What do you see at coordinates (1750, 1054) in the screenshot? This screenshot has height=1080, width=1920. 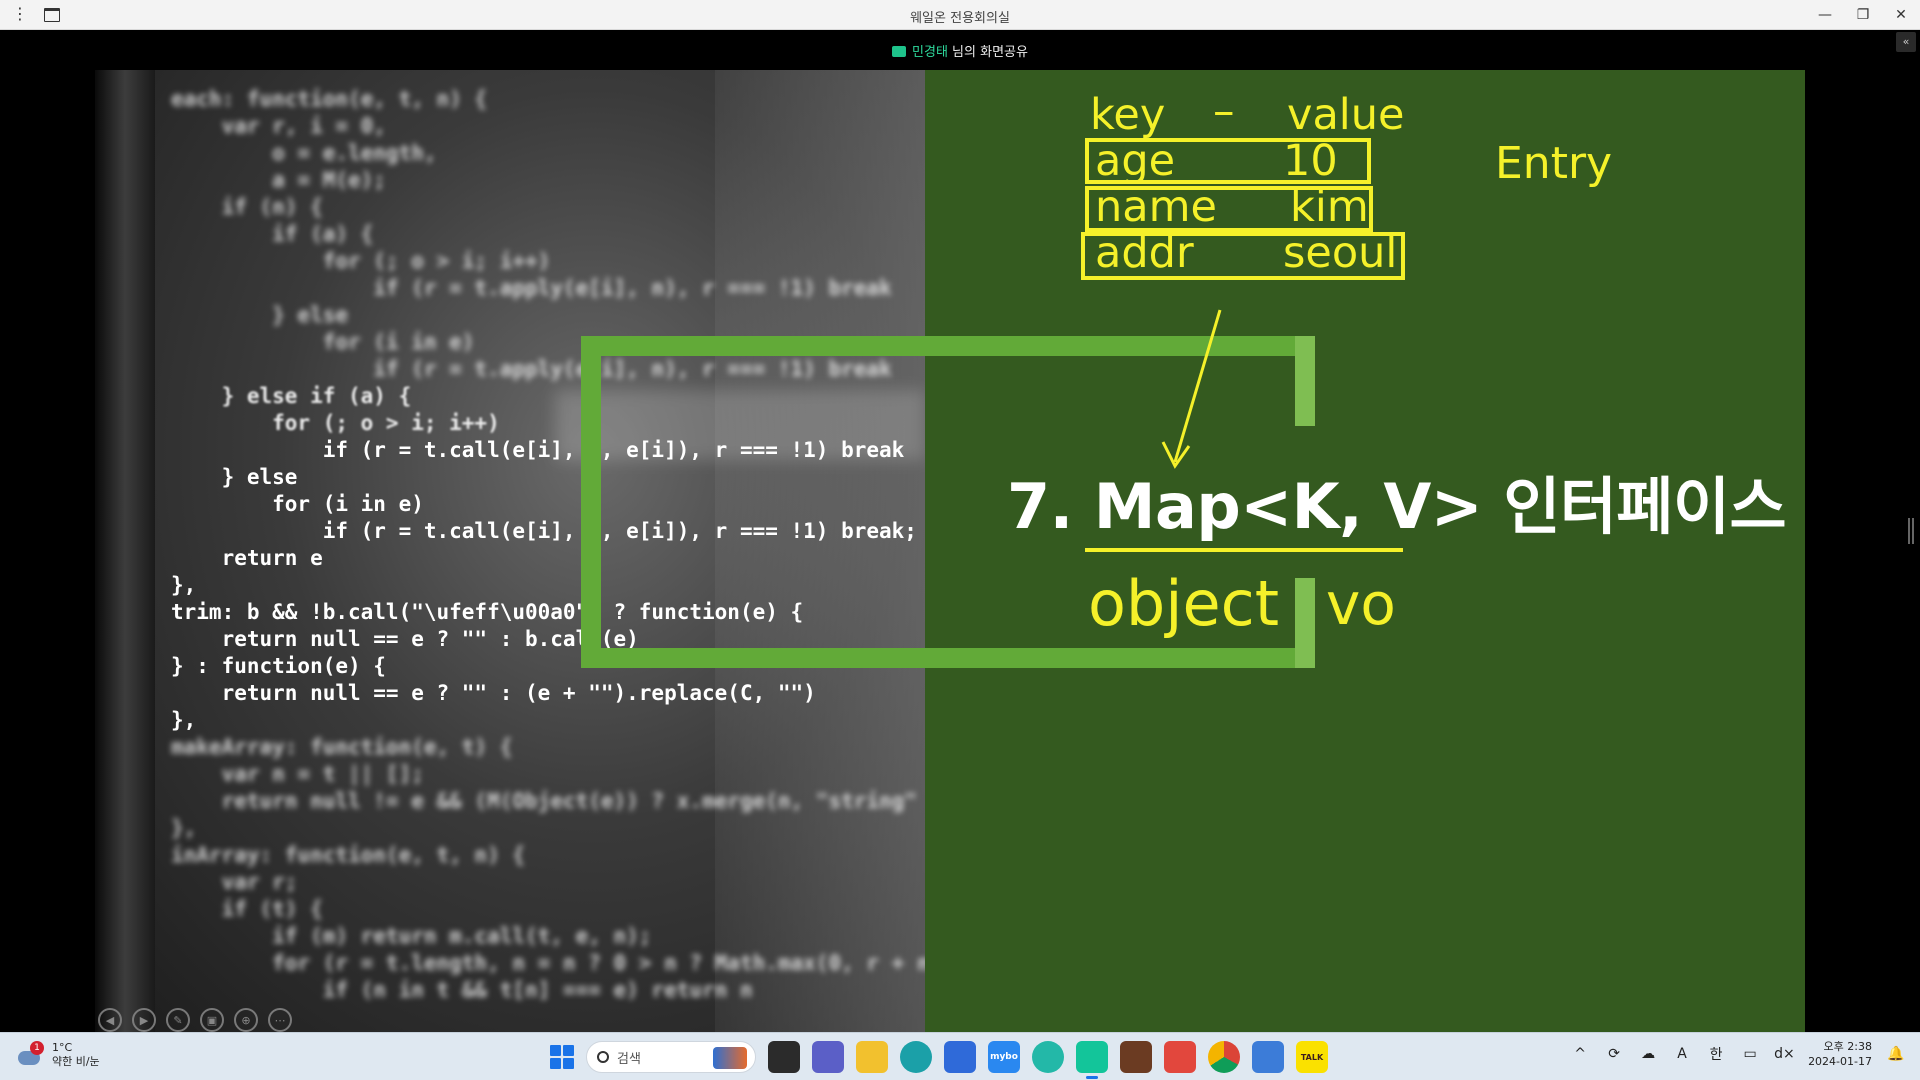 I see `network-icon: ▭` at bounding box center [1750, 1054].